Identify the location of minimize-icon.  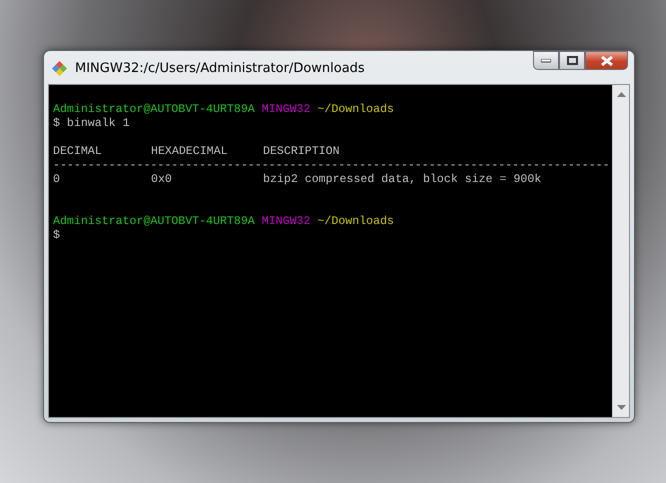
(546, 60).